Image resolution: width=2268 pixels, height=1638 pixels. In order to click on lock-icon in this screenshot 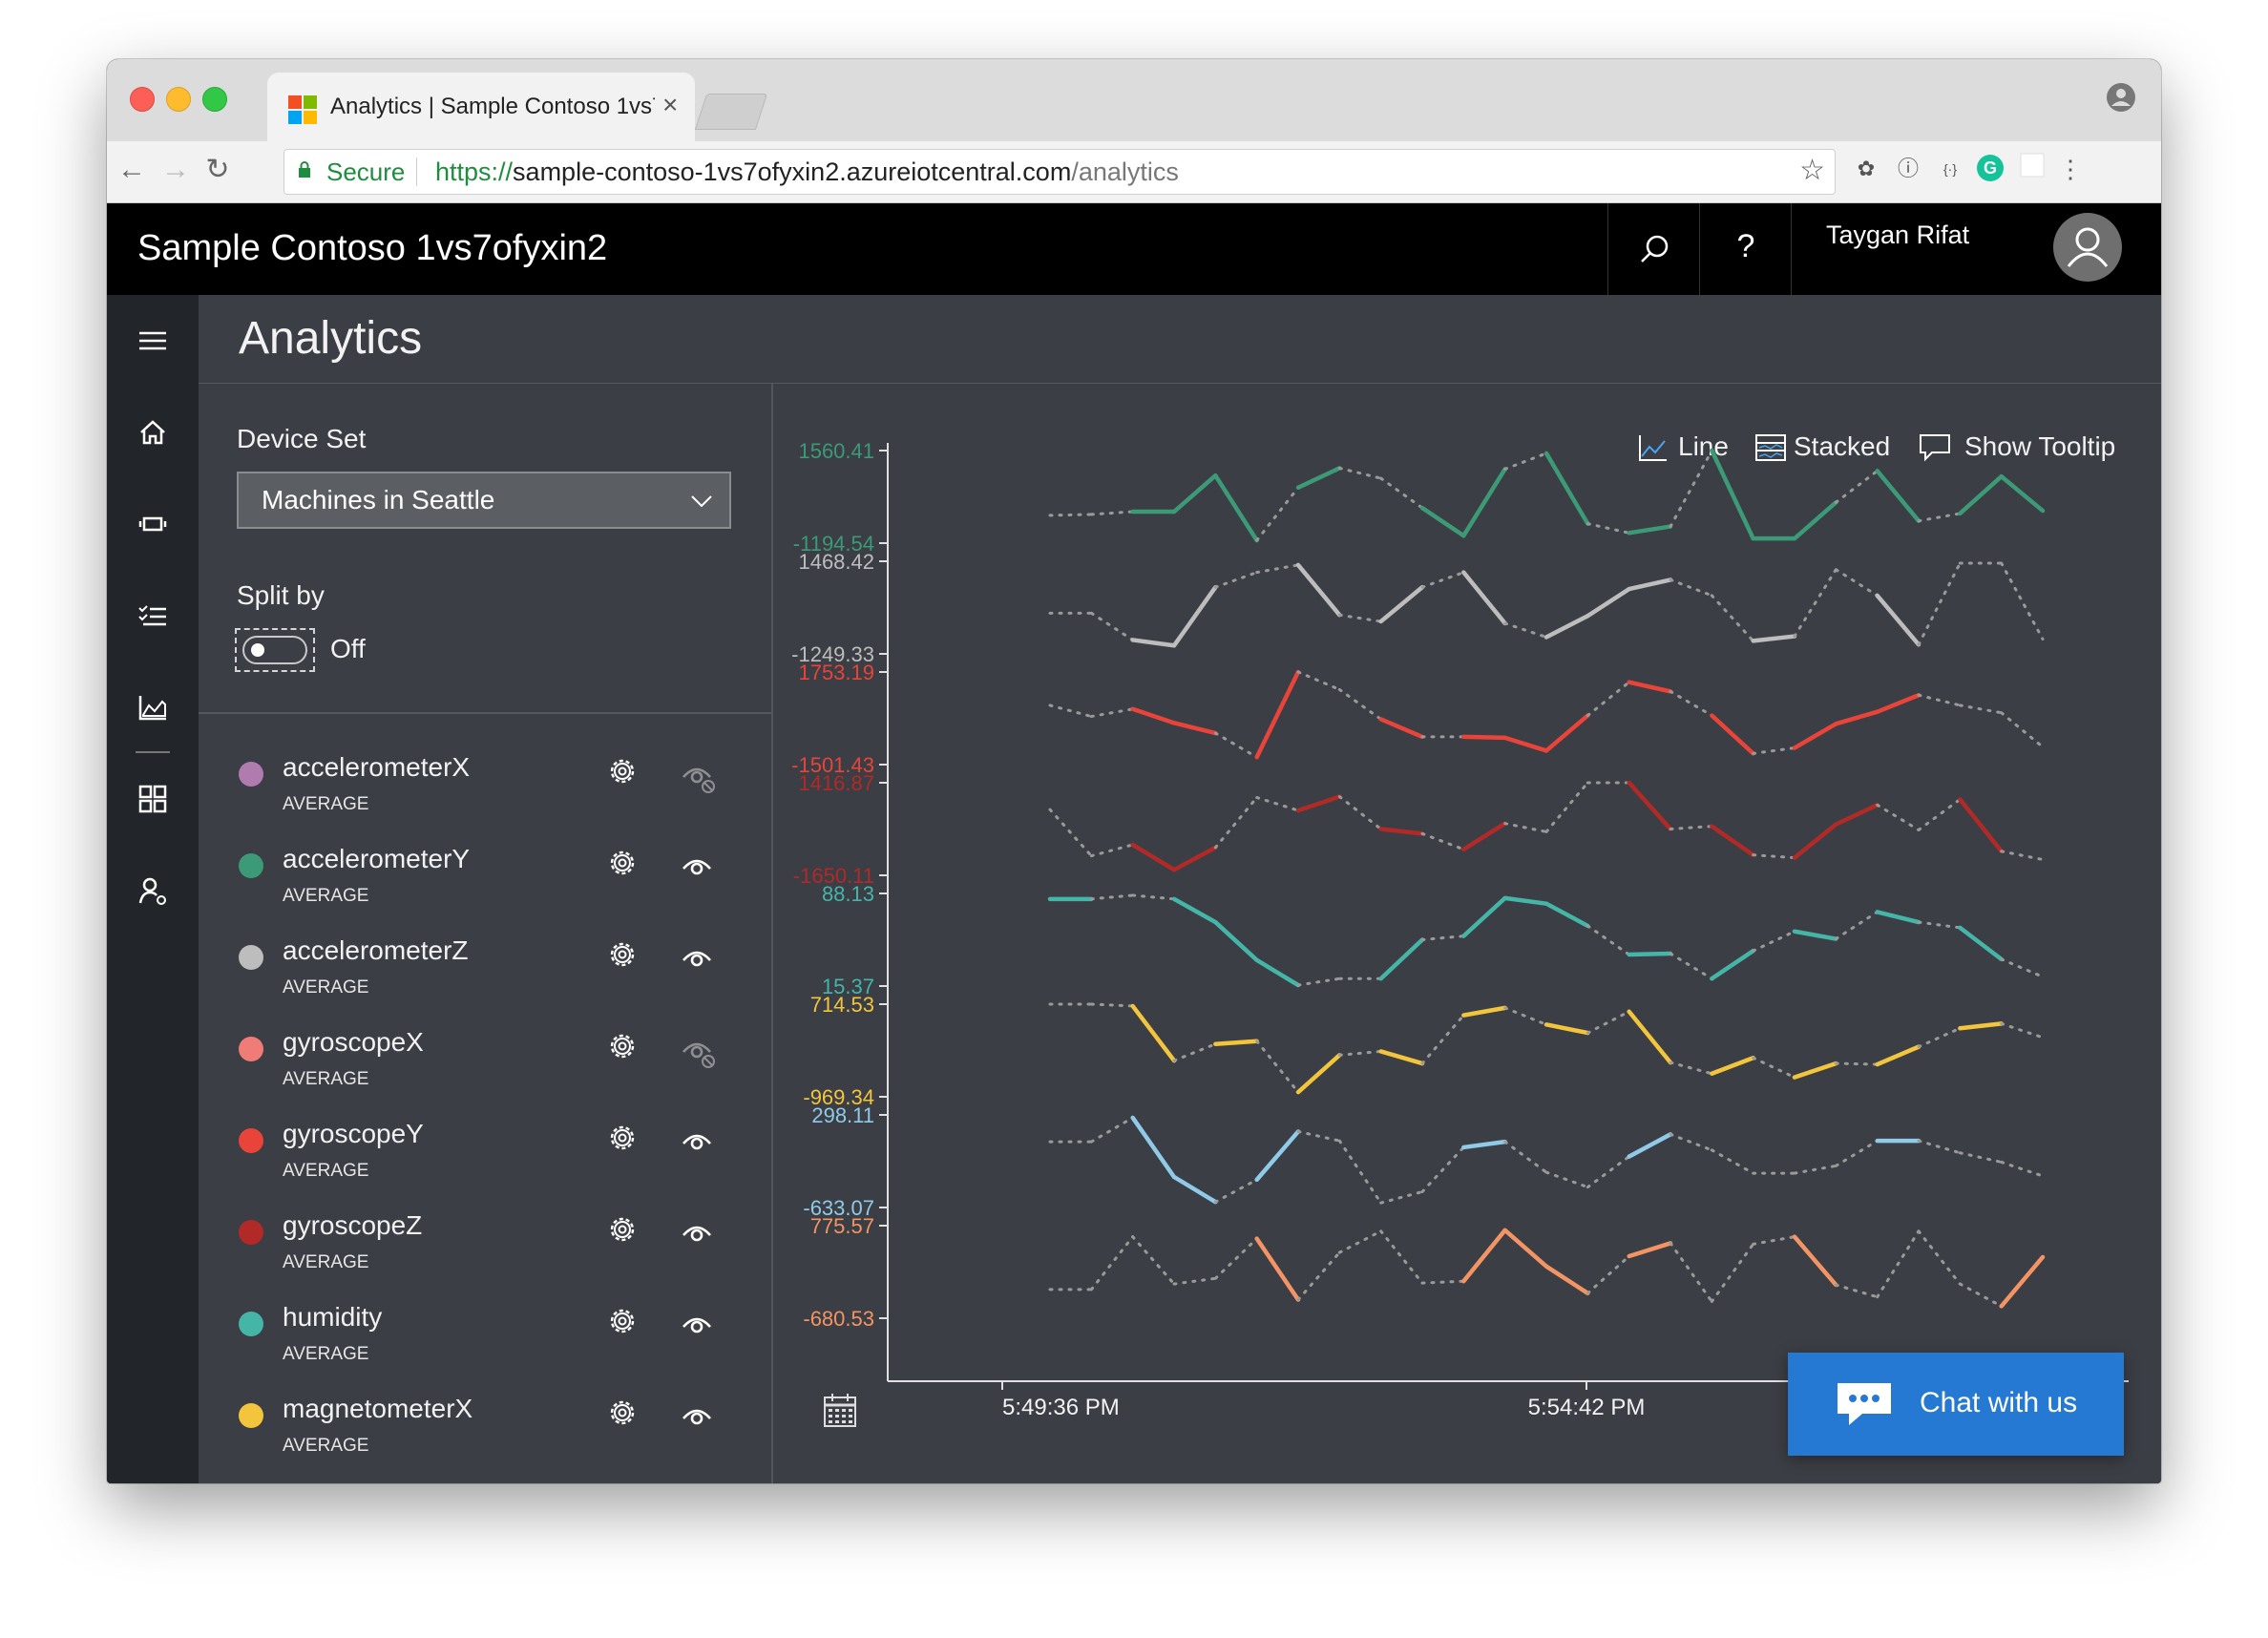, I will do `click(304, 170)`.